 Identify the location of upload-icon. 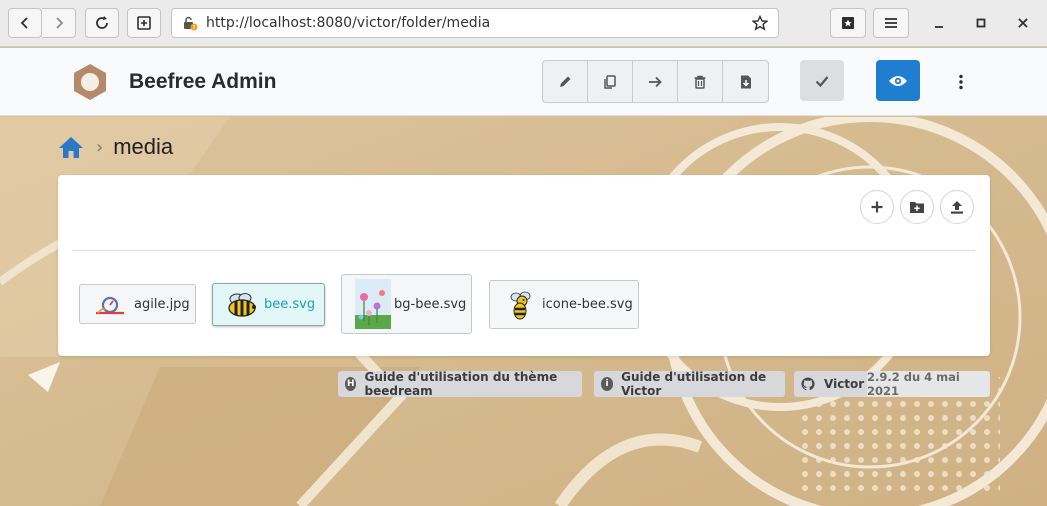
(957, 207).